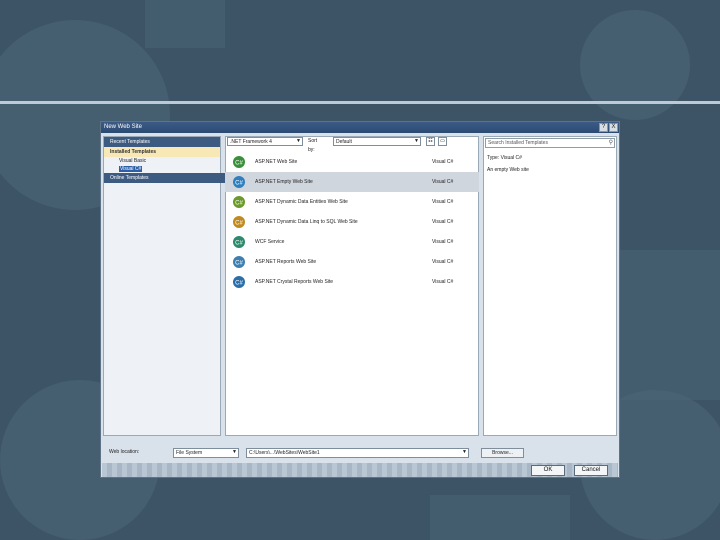 This screenshot has width=720, height=540. What do you see at coordinates (360, 127) in the screenshot?
I see `dialog-title: New Web Site` at bounding box center [360, 127].